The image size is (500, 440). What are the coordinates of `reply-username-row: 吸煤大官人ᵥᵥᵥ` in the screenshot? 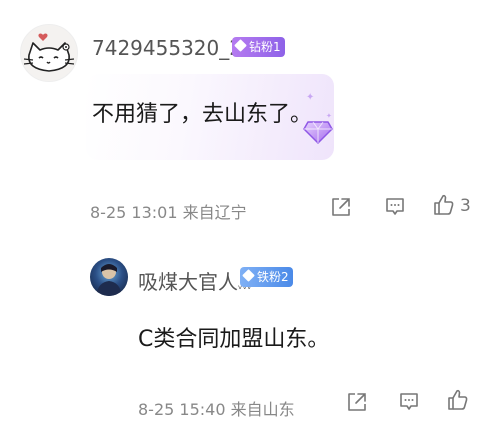 It's located at (195, 280).